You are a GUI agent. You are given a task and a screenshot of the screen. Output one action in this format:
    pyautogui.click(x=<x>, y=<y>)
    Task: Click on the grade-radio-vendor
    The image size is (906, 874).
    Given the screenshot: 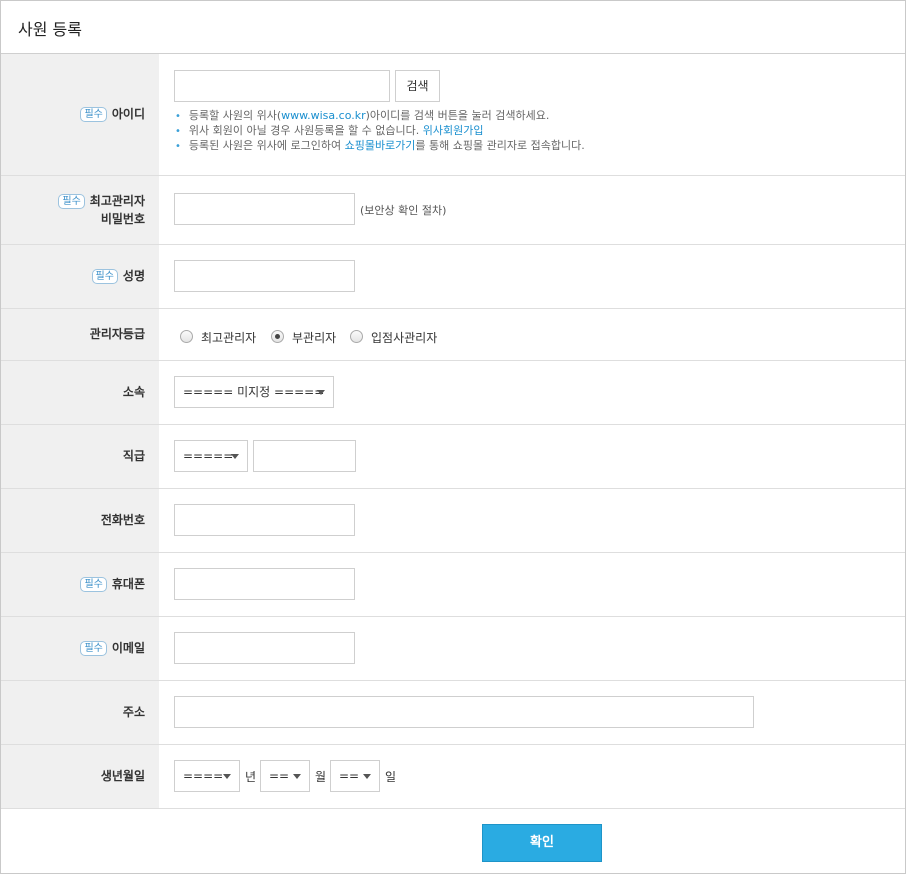 What is the action you would take?
    pyautogui.click(x=356, y=336)
    